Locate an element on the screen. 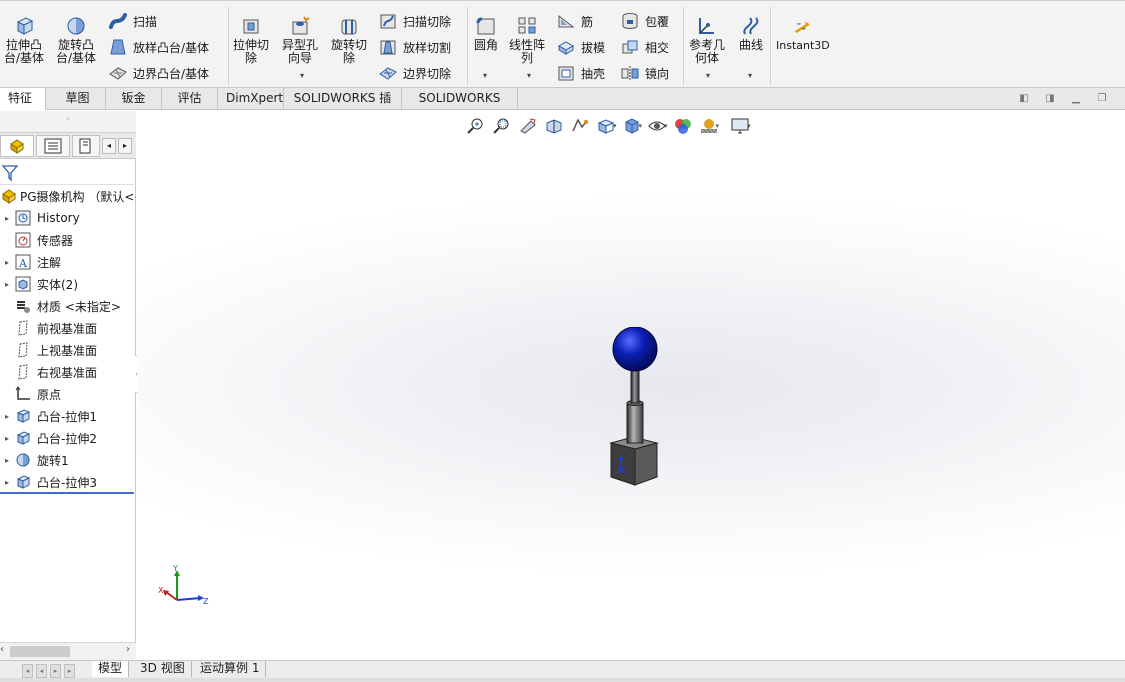 Image resolution: width=1125 pixels, height=682 pixels. fillet-dropdown-icon: ▾ is located at coordinates (485, 75).